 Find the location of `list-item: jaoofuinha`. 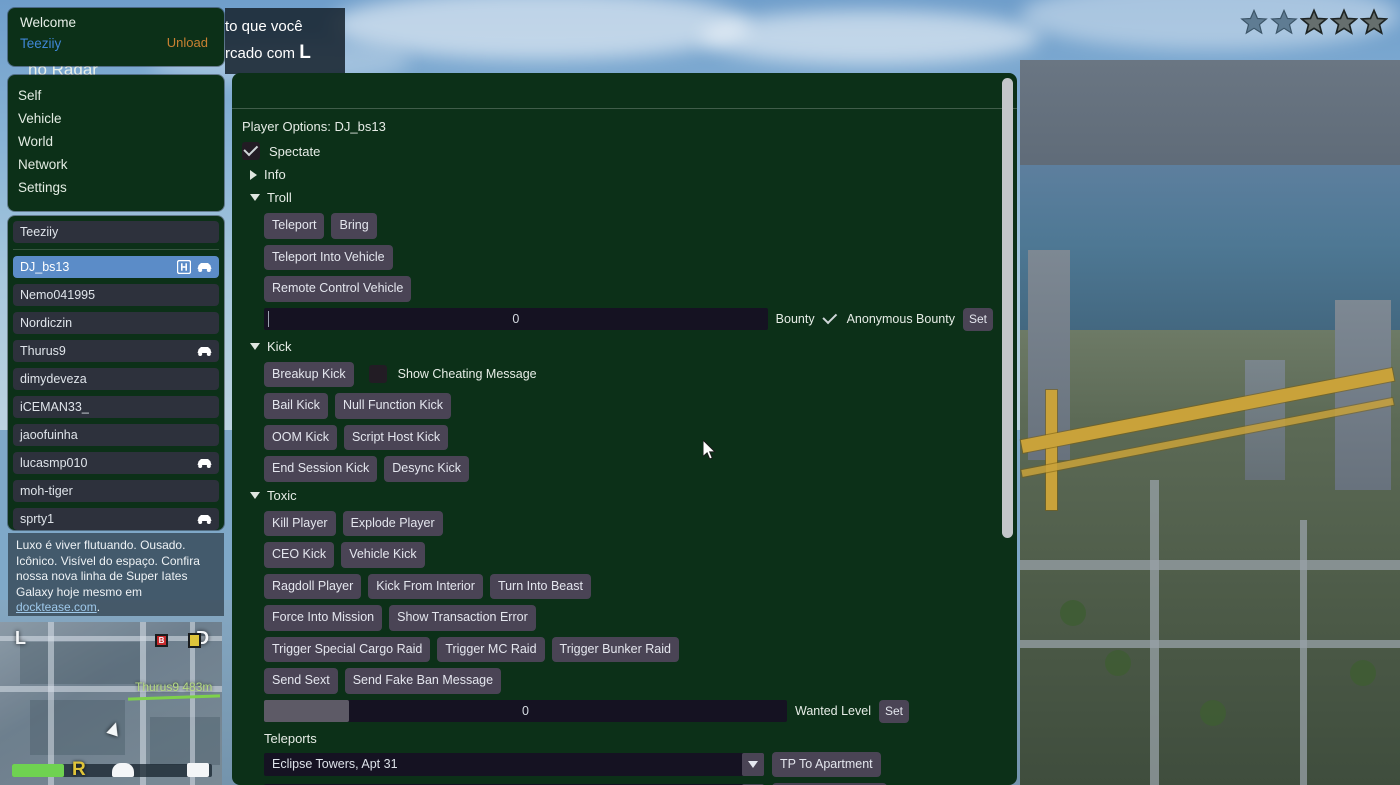

list-item: jaoofuinha is located at coordinates (116, 435).